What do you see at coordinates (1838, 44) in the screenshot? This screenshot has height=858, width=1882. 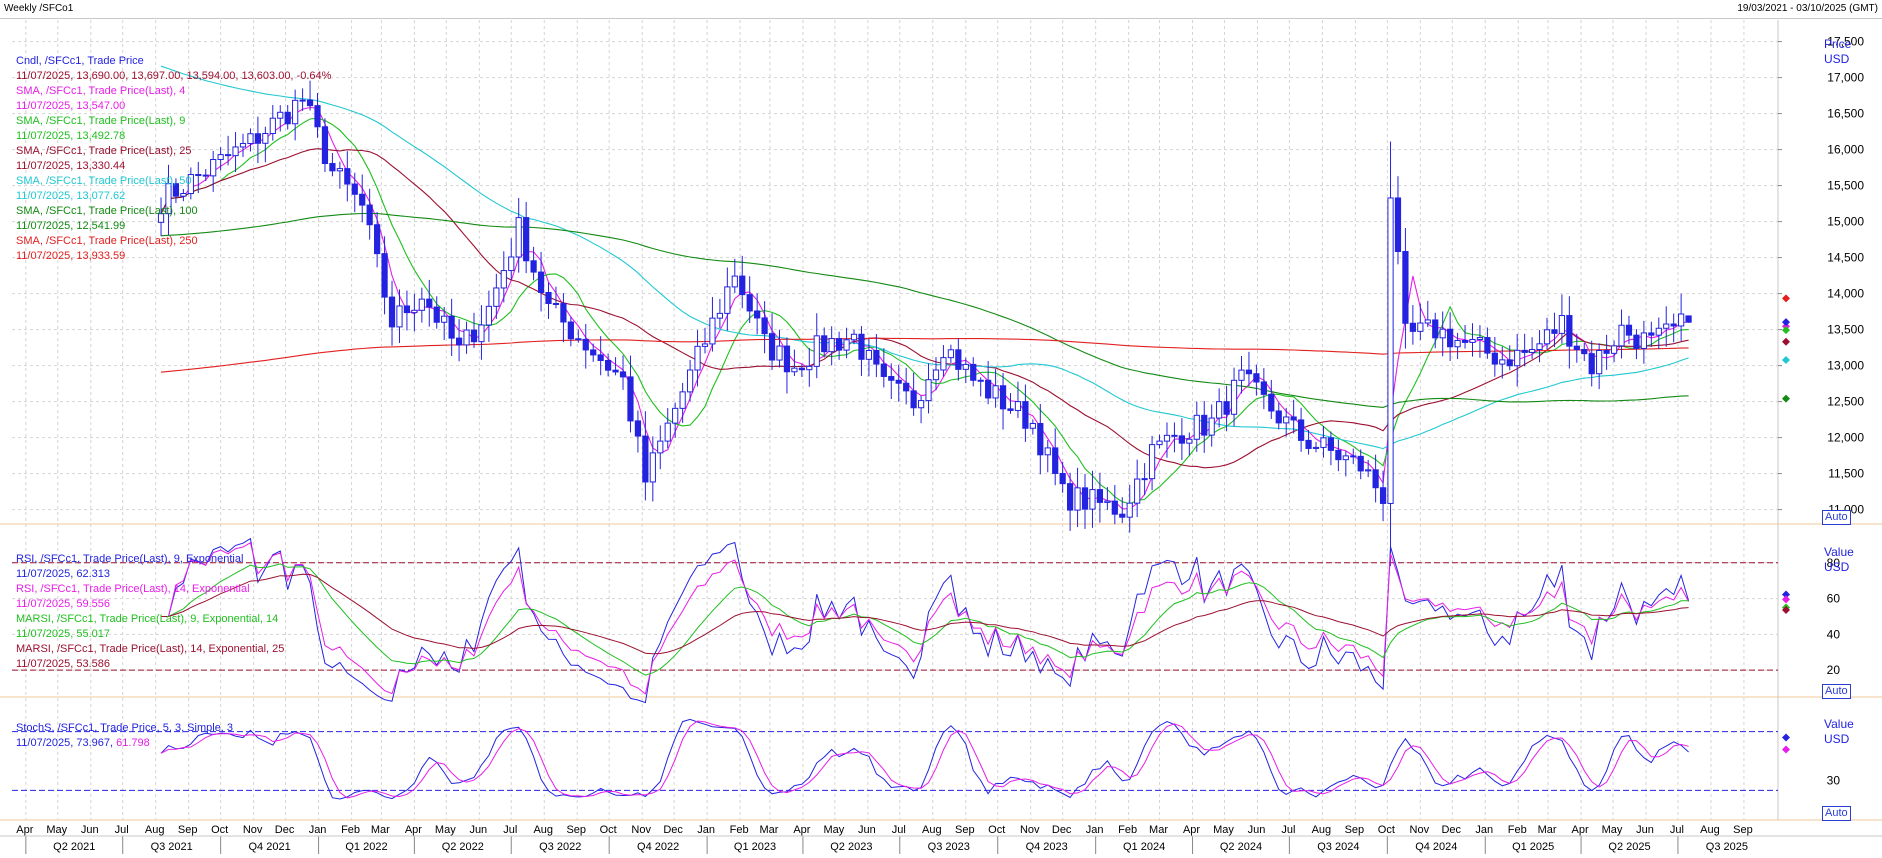 I see `price-axis-title: Price` at bounding box center [1838, 44].